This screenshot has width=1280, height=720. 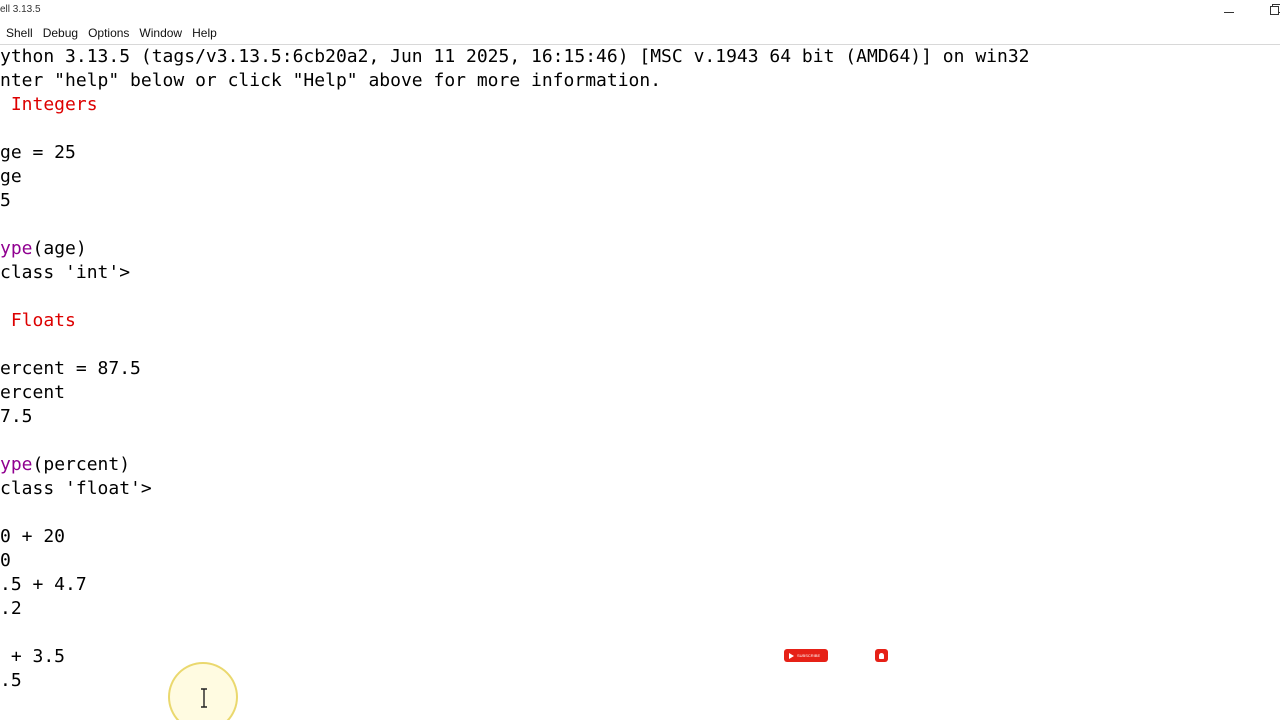 What do you see at coordinates (76, 488) in the screenshot?
I see `output-text: class 'float'>` at bounding box center [76, 488].